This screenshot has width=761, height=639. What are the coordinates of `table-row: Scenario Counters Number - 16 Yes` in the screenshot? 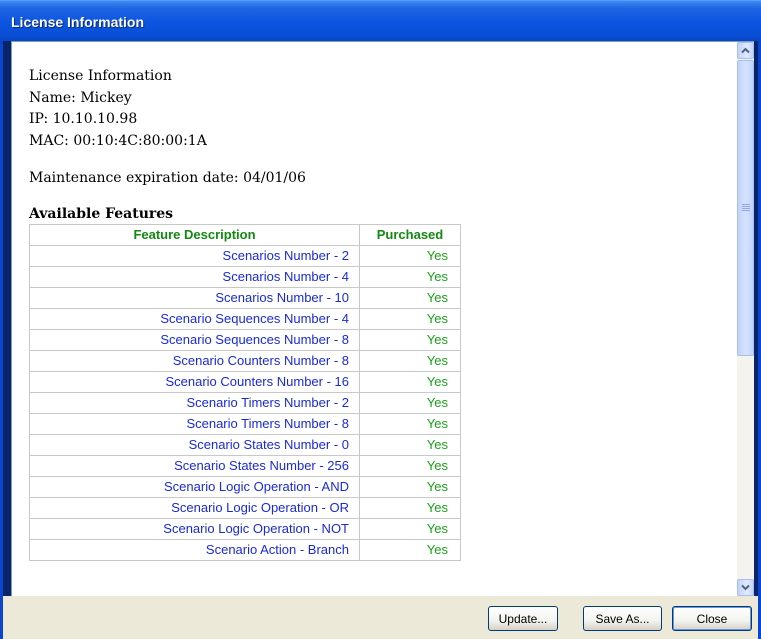 It's located at (245, 381).